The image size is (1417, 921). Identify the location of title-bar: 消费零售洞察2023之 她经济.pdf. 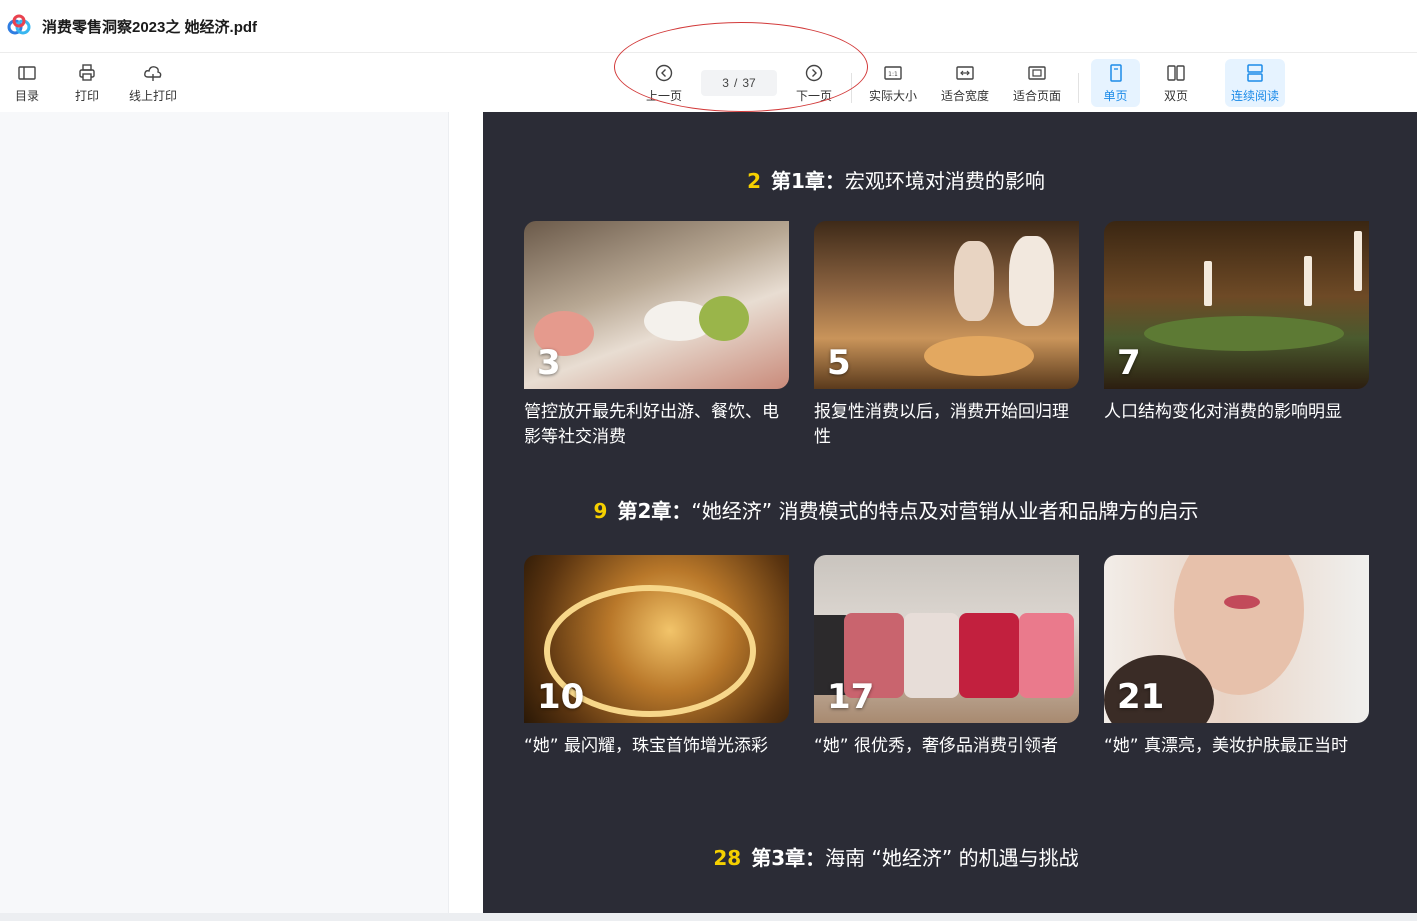
(708, 26).